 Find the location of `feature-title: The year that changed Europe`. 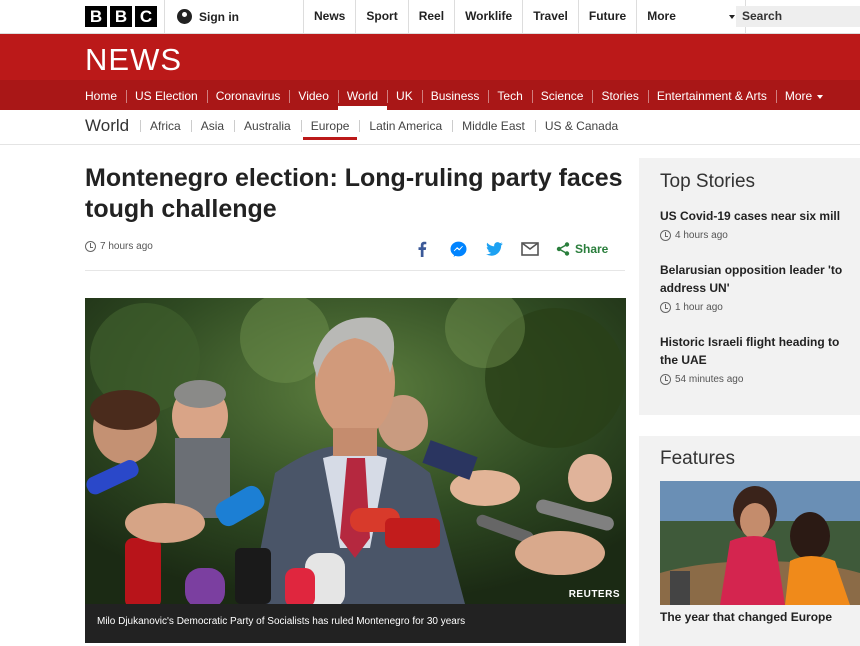

feature-title: The year that changed Europe is located at coordinates (746, 617).